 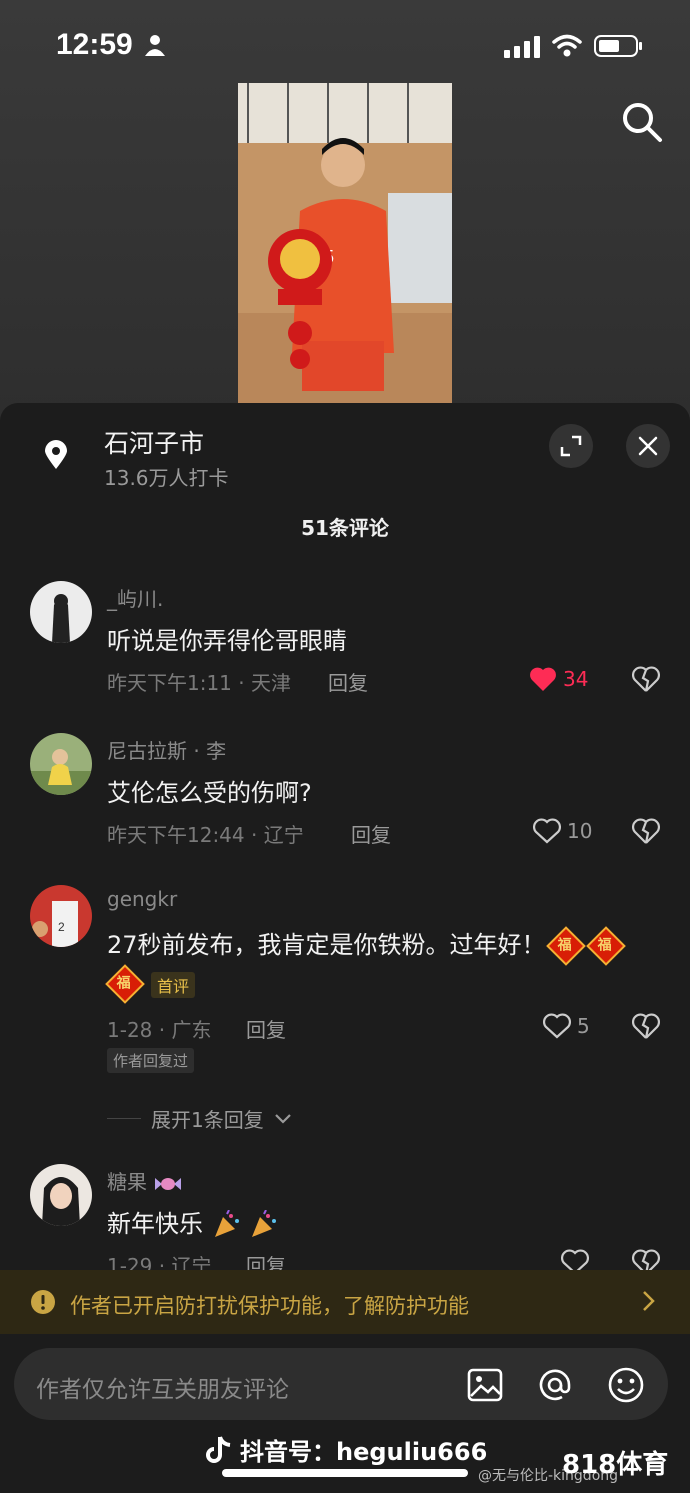 I want to click on comment-username: 糖果, so click(x=145, y=1180).